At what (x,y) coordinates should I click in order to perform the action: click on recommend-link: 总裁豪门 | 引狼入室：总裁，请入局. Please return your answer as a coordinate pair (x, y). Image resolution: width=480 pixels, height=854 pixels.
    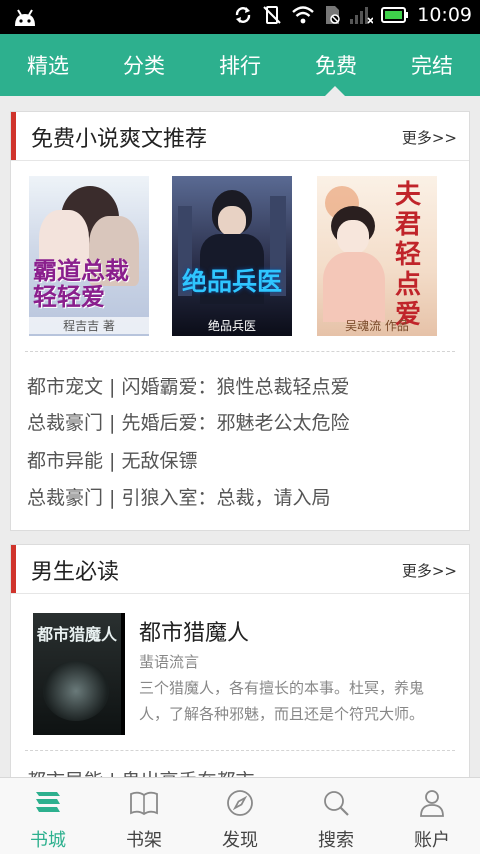
    Looking at the image, I should click on (178, 496).